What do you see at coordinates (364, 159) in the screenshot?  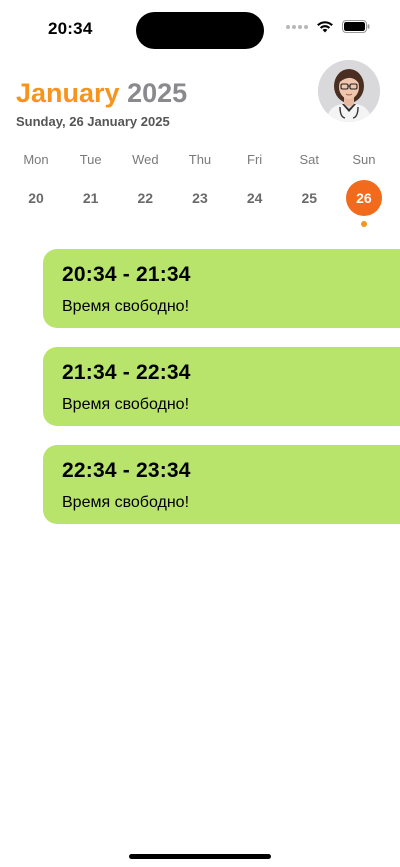 I see `day-name: Sun` at bounding box center [364, 159].